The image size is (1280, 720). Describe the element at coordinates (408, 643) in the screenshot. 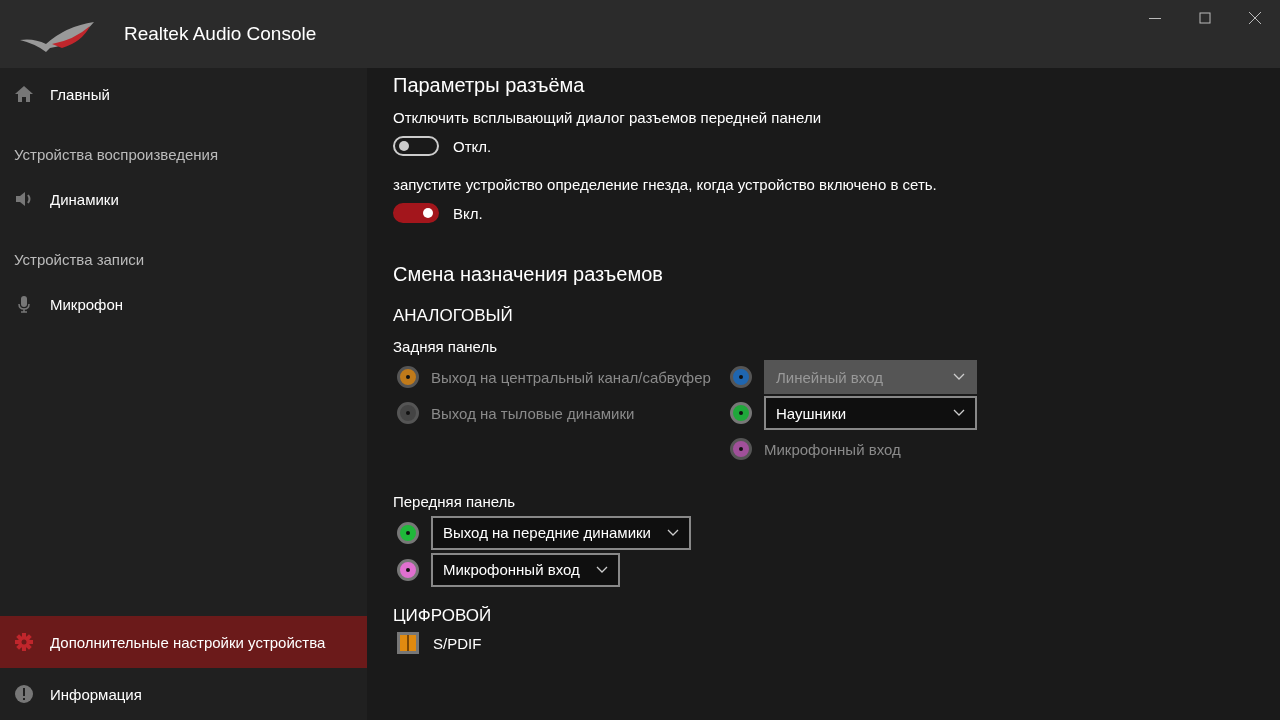

I see `spdif-port-icon` at that location.